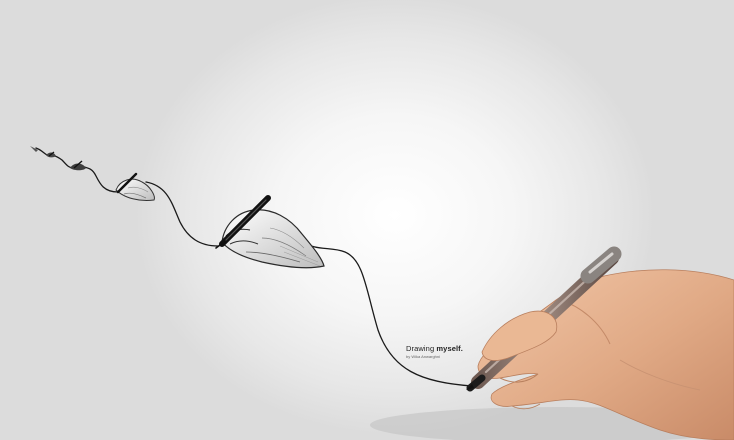 The height and width of the screenshot is (440, 734). What do you see at coordinates (420, 348) in the screenshot?
I see `caption-title-light: Drawing` at bounding box center [420, 348].